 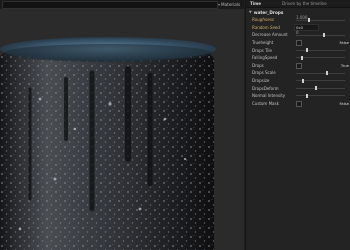 I want to click on material-dropdown-label: Materials, so click(x=231, y=4).